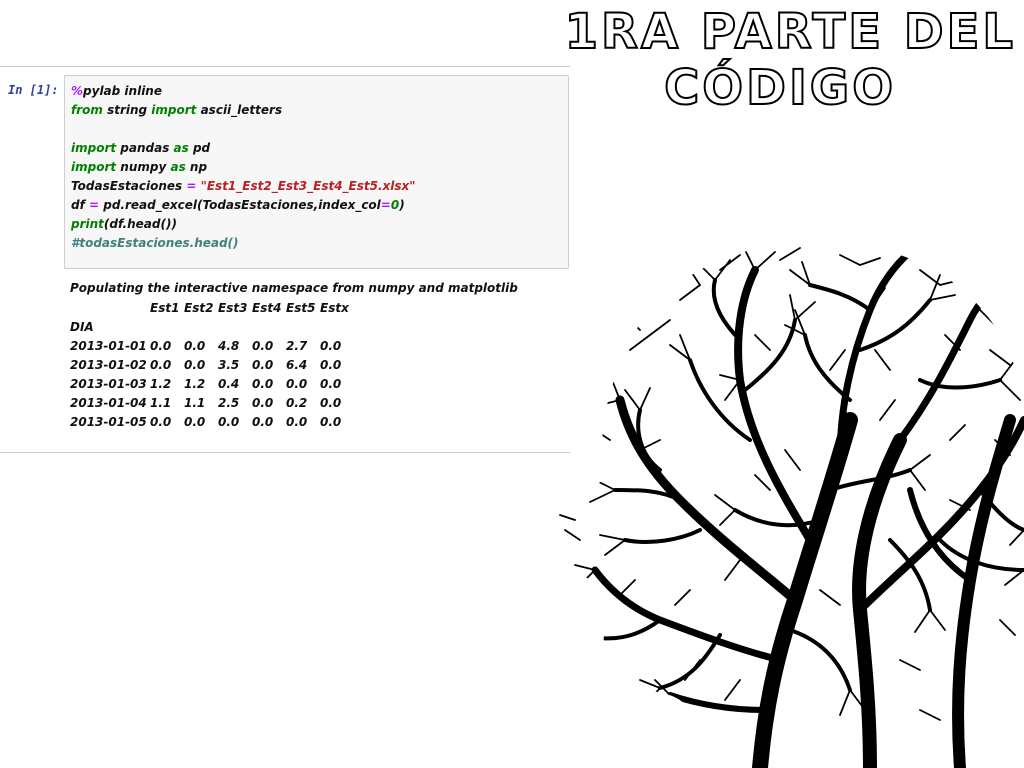  What do you see at coordinates (229, 364) in the screenshot?
I see `cell-value: 3.5` at bounding box center [229, 364].